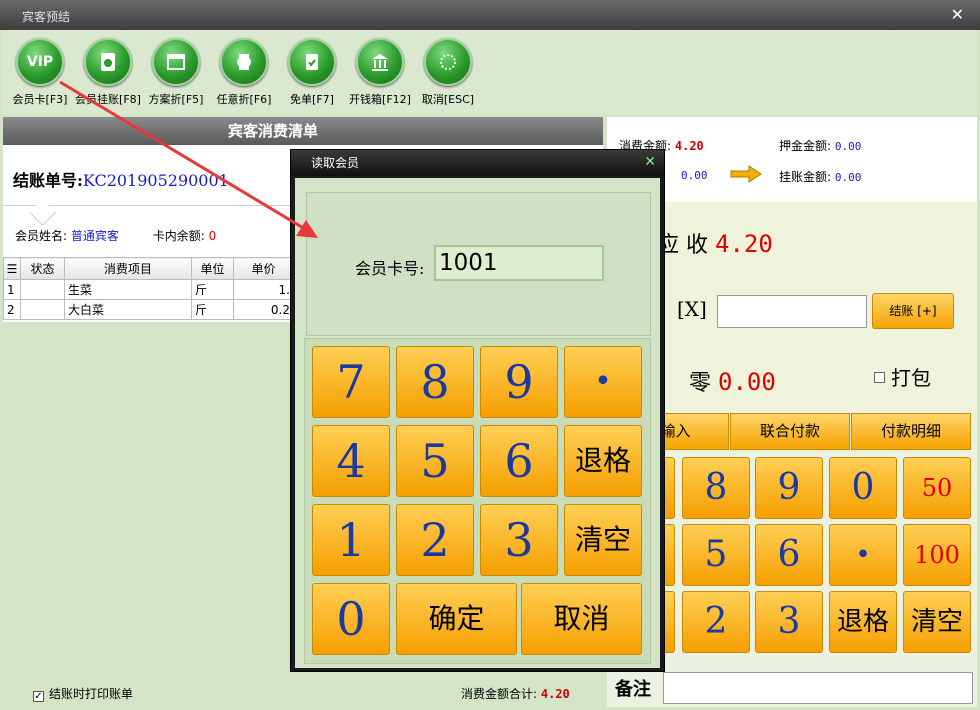 This screenshot has width=980, height=710. Describe the element at coordinates (820, 176) in the screenshot. I see `credit-amount-row: 挂账金额: 0.00` at that location.